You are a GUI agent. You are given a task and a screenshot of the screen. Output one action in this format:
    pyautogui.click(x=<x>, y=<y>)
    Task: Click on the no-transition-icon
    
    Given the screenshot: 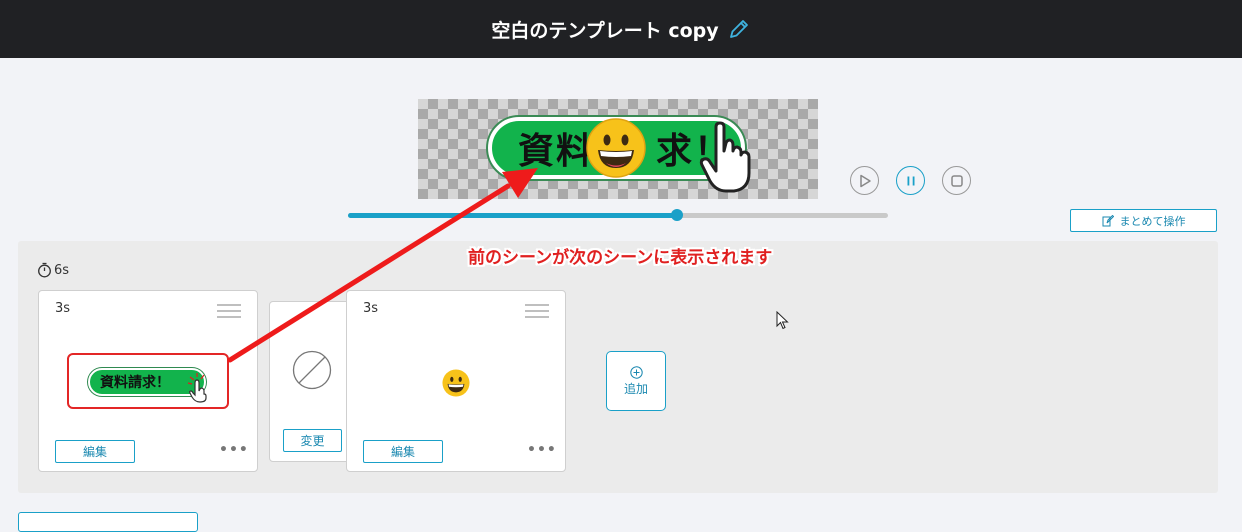 What is the action you would take?
    pyautogui.click(x=312, y=370)
    